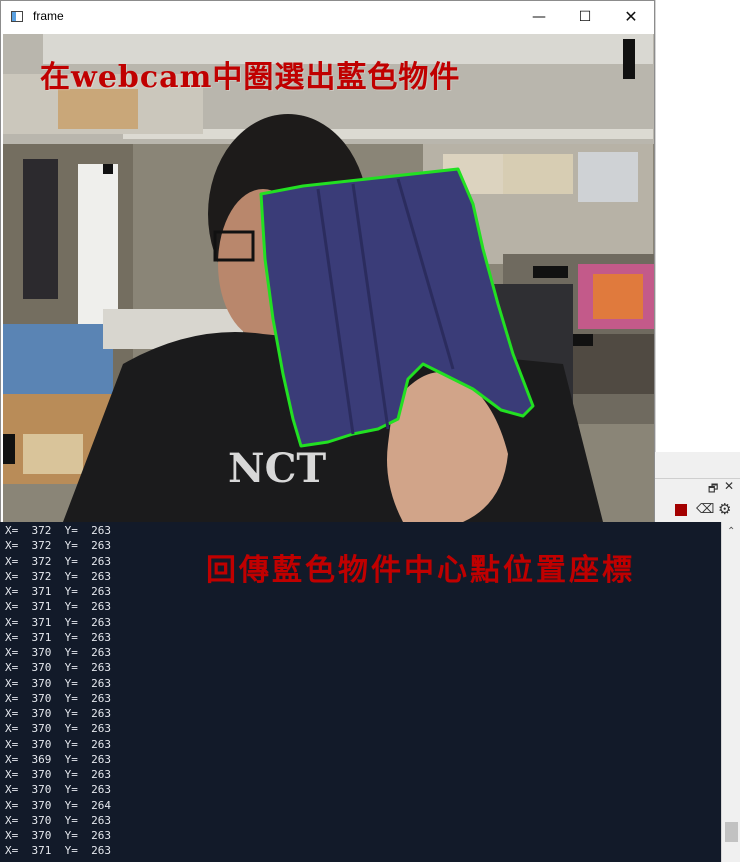 This screenshot has width=740, height=862. I want to click on console-line: X= 369 Y= 263, so click(58, 759).